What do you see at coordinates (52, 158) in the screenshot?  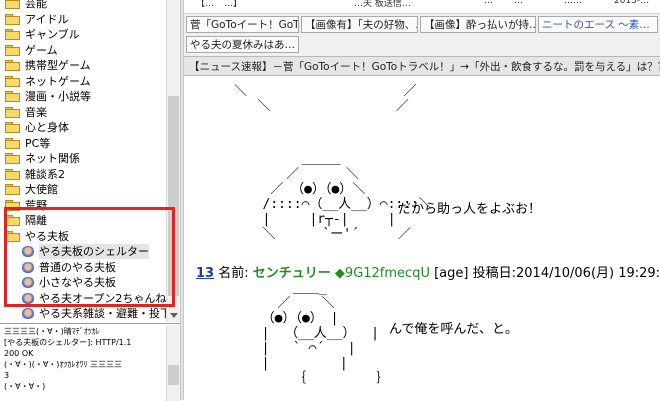 I see `tree-category-label: ネット関係` at bounding box center [52, 158].